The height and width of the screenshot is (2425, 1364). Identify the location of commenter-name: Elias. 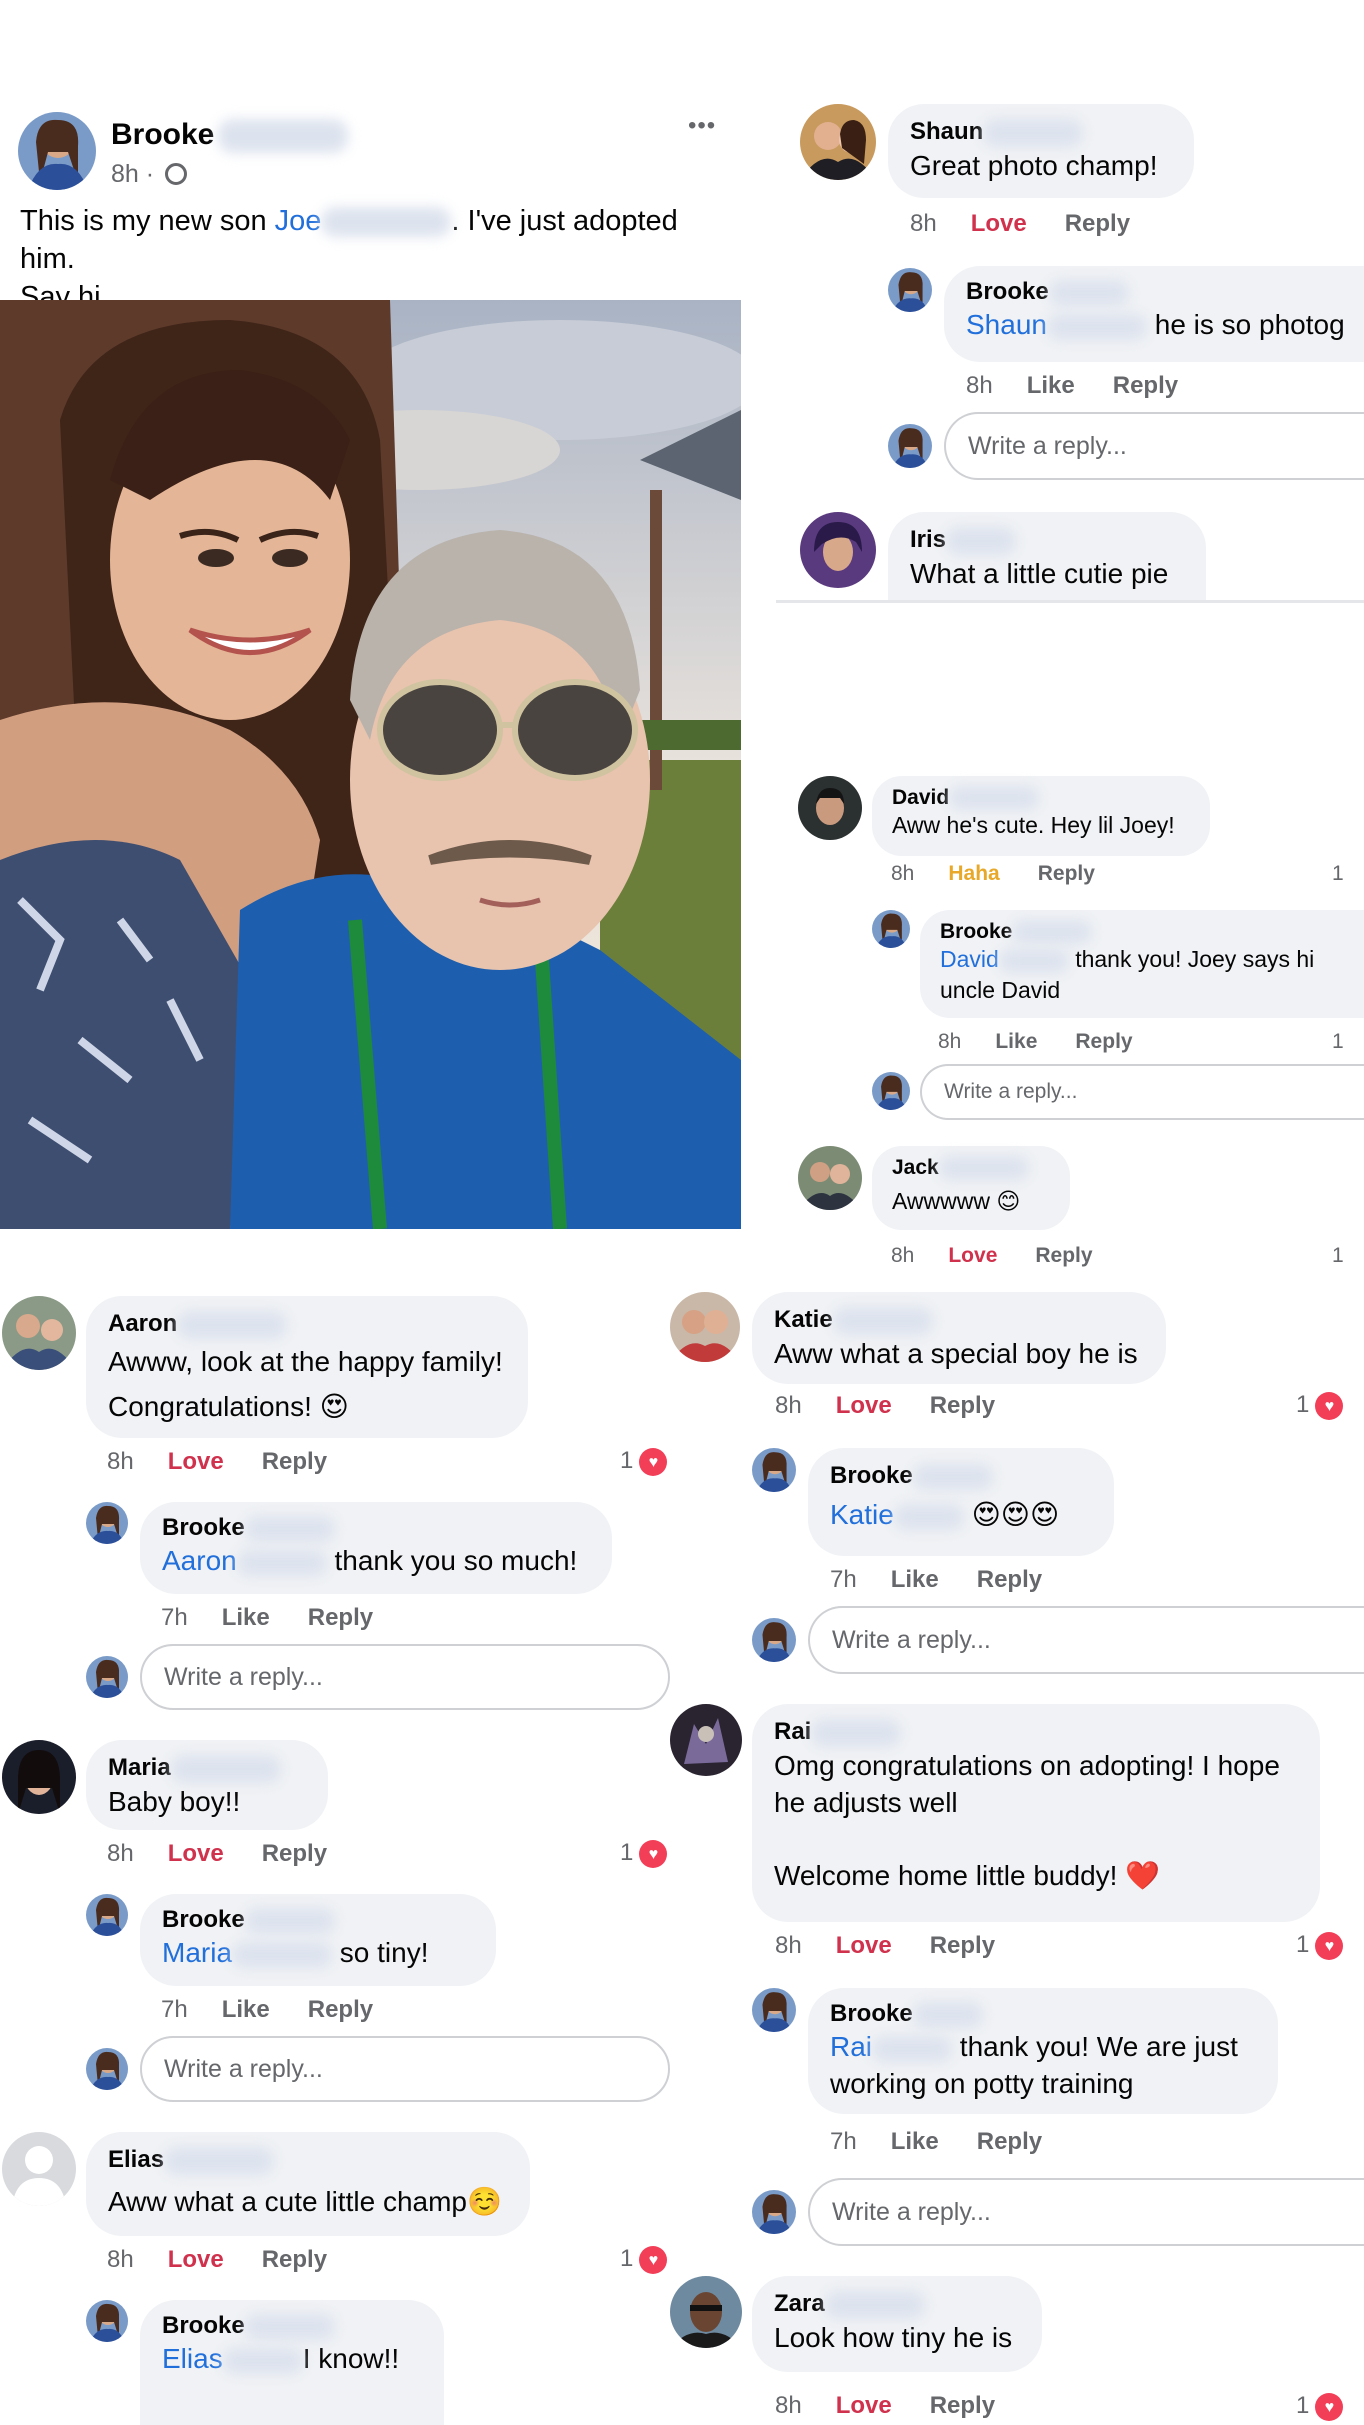
(308, 2160).